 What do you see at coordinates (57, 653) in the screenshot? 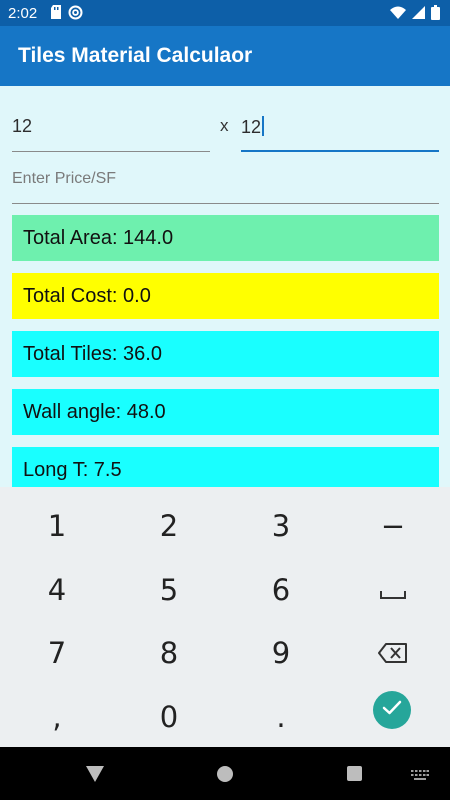
I see `key-7: 7` at bounding box center [57, 653].